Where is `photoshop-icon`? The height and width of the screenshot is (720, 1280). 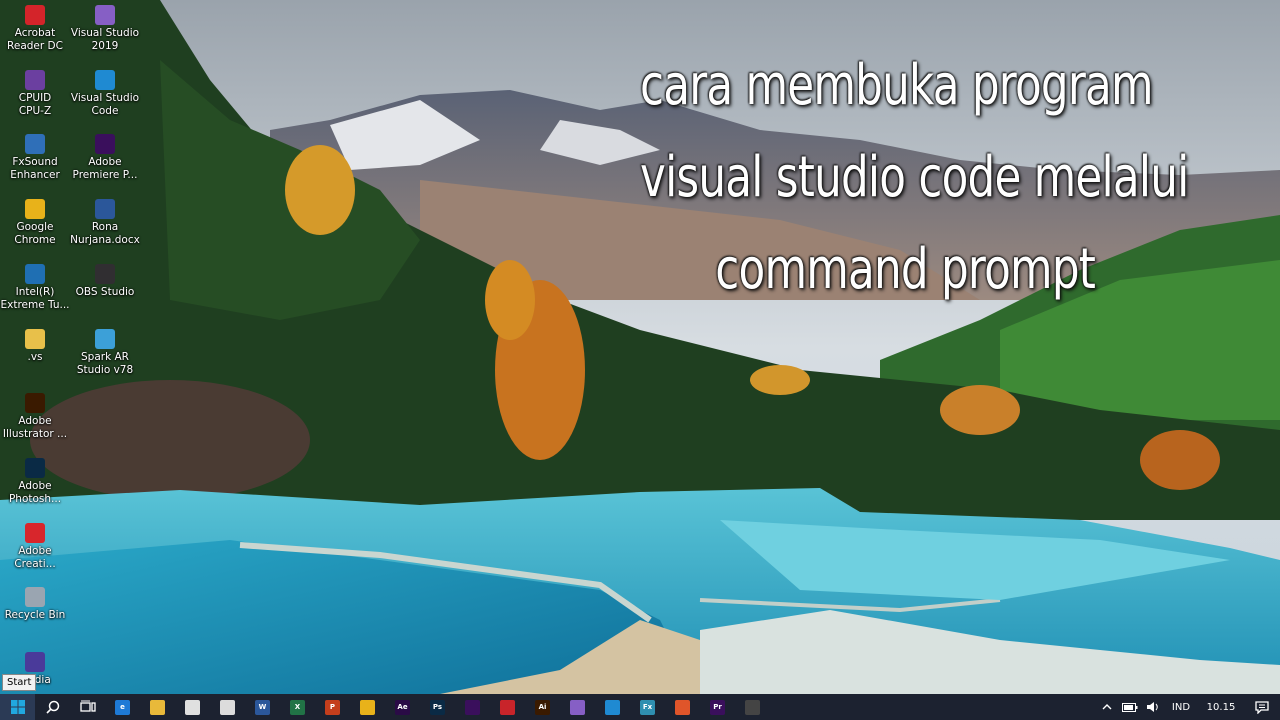 photoshop-icon is located at coordinates (35, 467).